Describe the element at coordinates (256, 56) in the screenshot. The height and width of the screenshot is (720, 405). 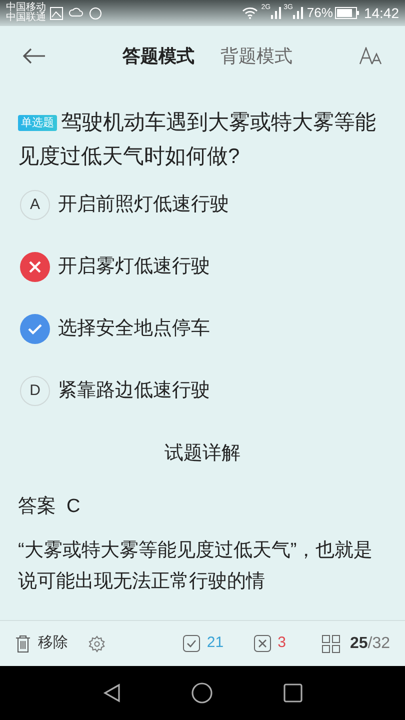
I see `mode-tab: 背题模式` at that location.